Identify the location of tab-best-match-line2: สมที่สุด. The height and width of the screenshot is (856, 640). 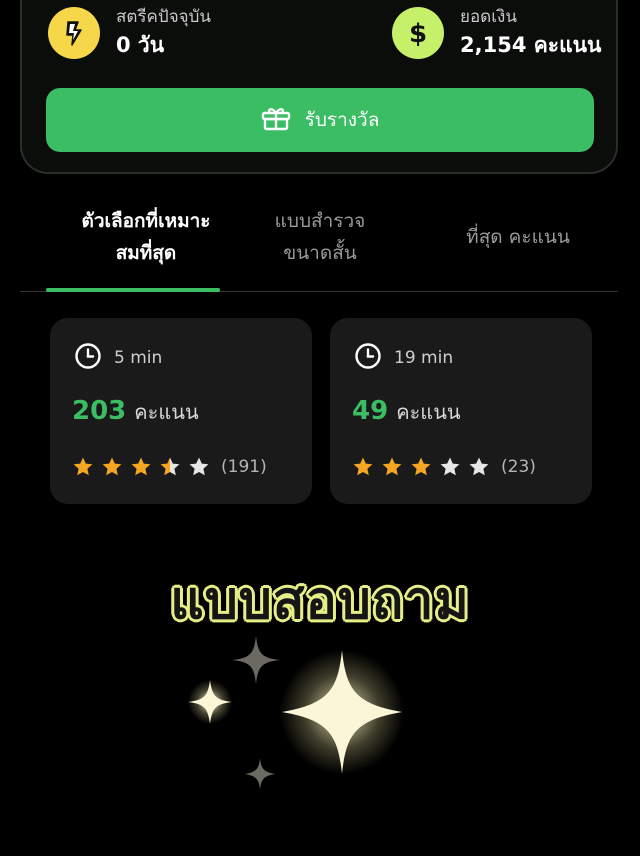
(146, 253).